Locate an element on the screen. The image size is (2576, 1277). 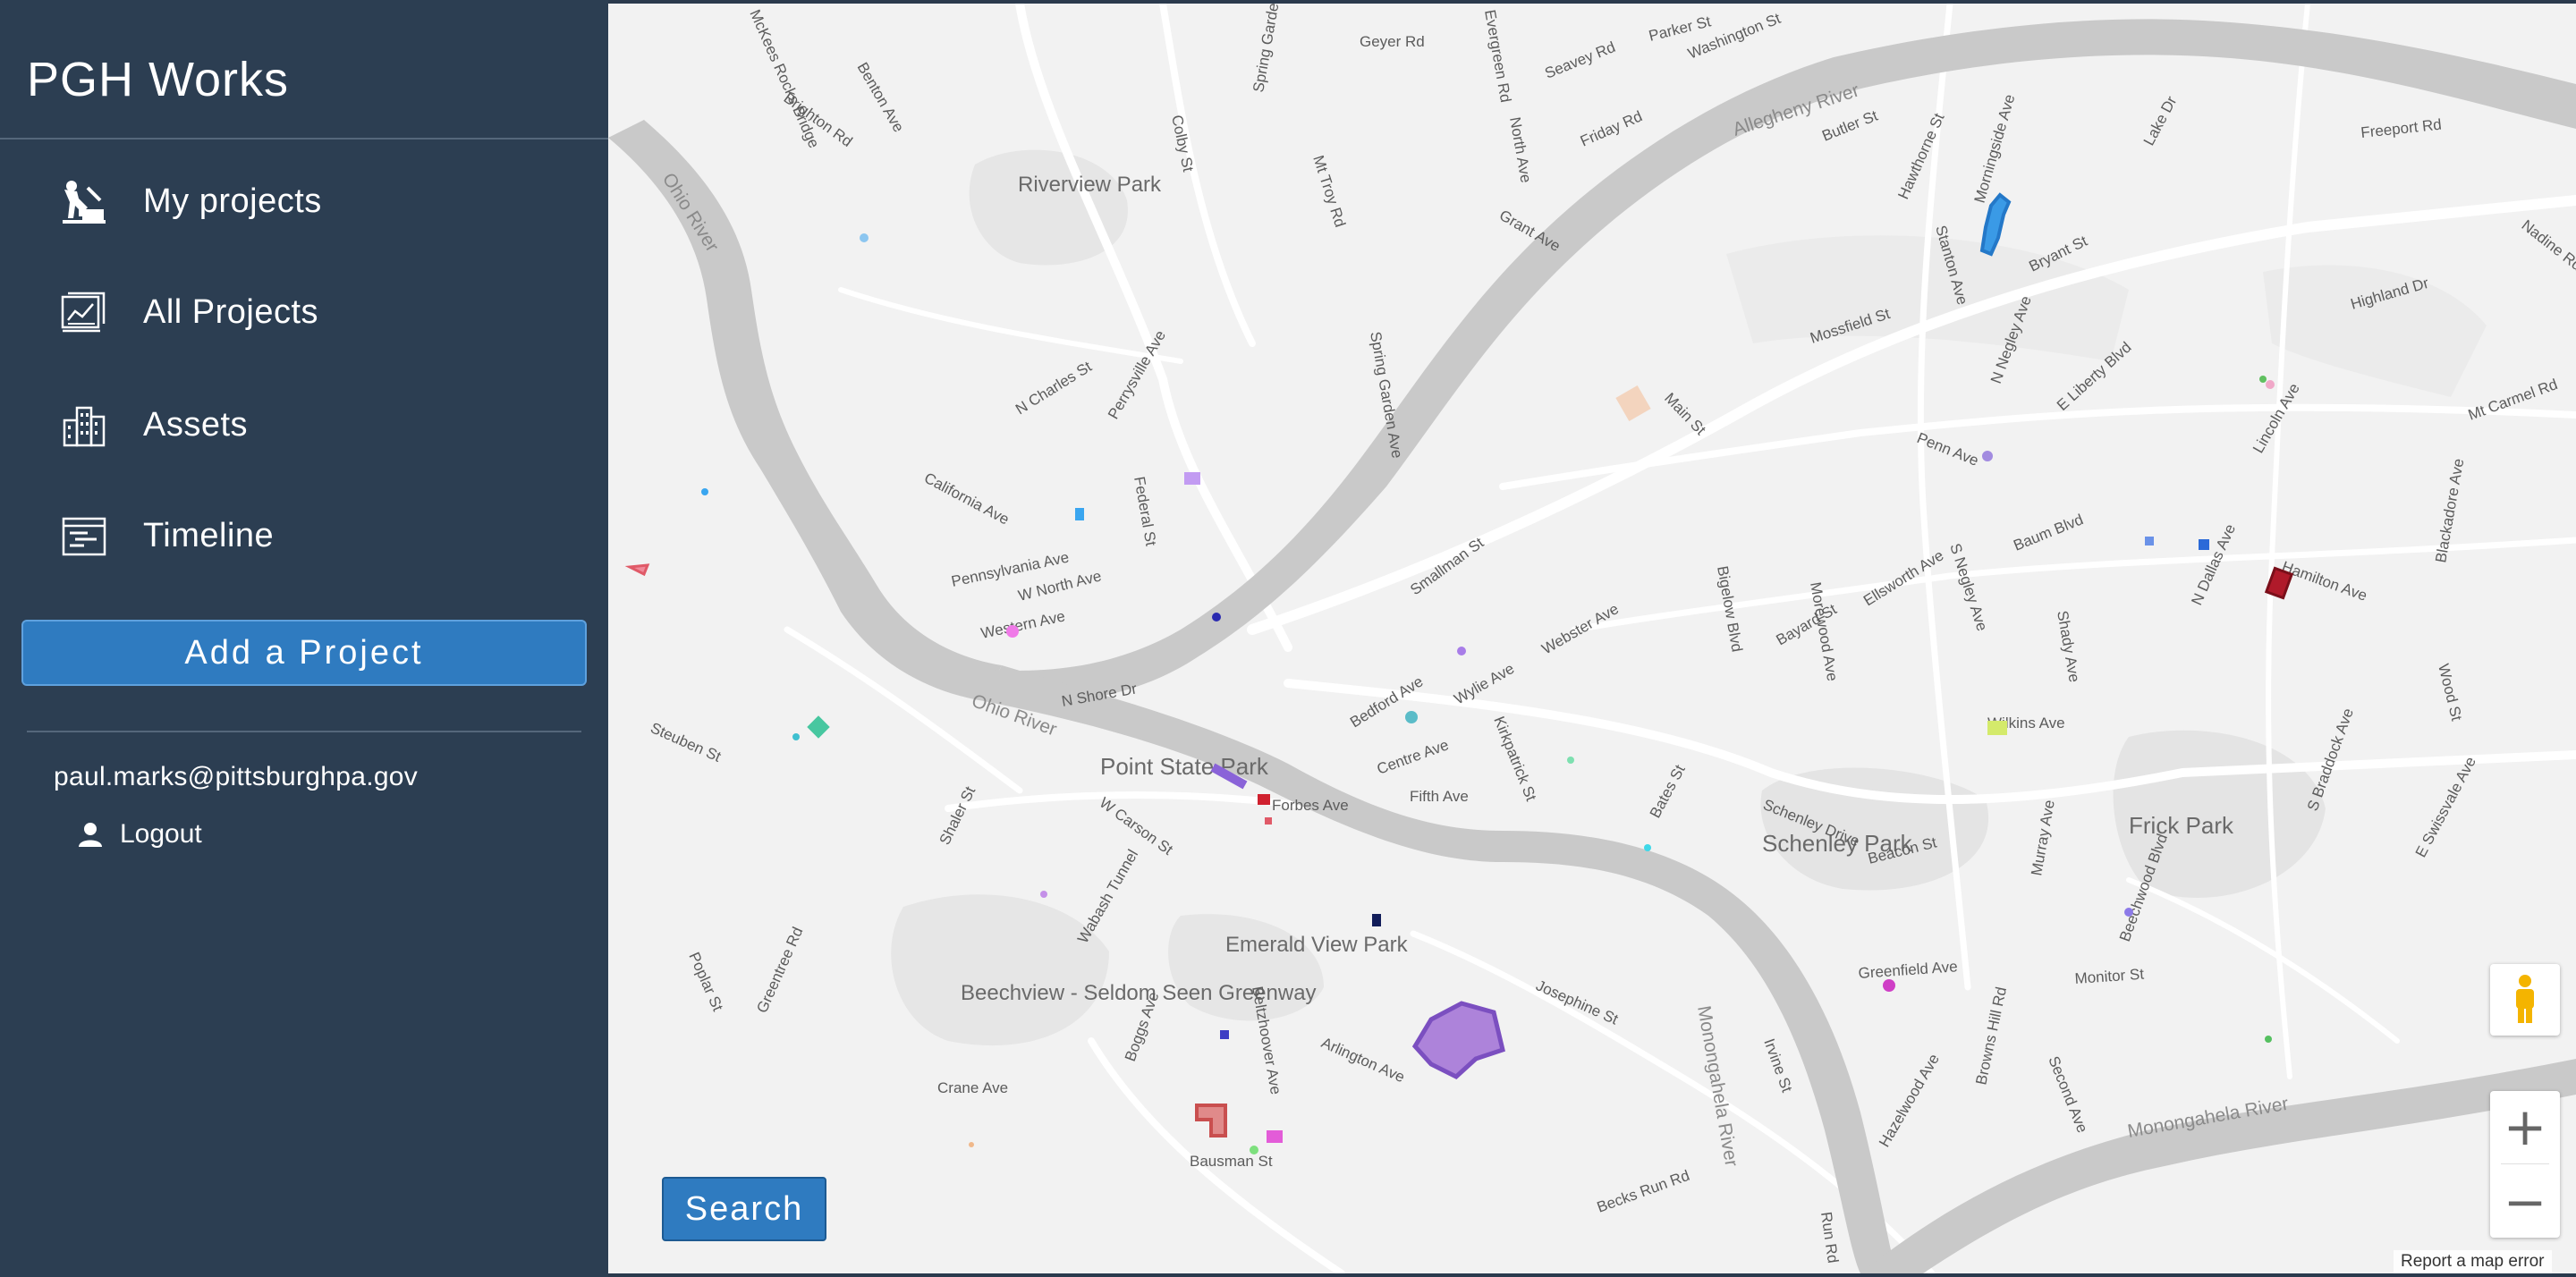
street-view-pegman is located at coordinates (2525, 1000).